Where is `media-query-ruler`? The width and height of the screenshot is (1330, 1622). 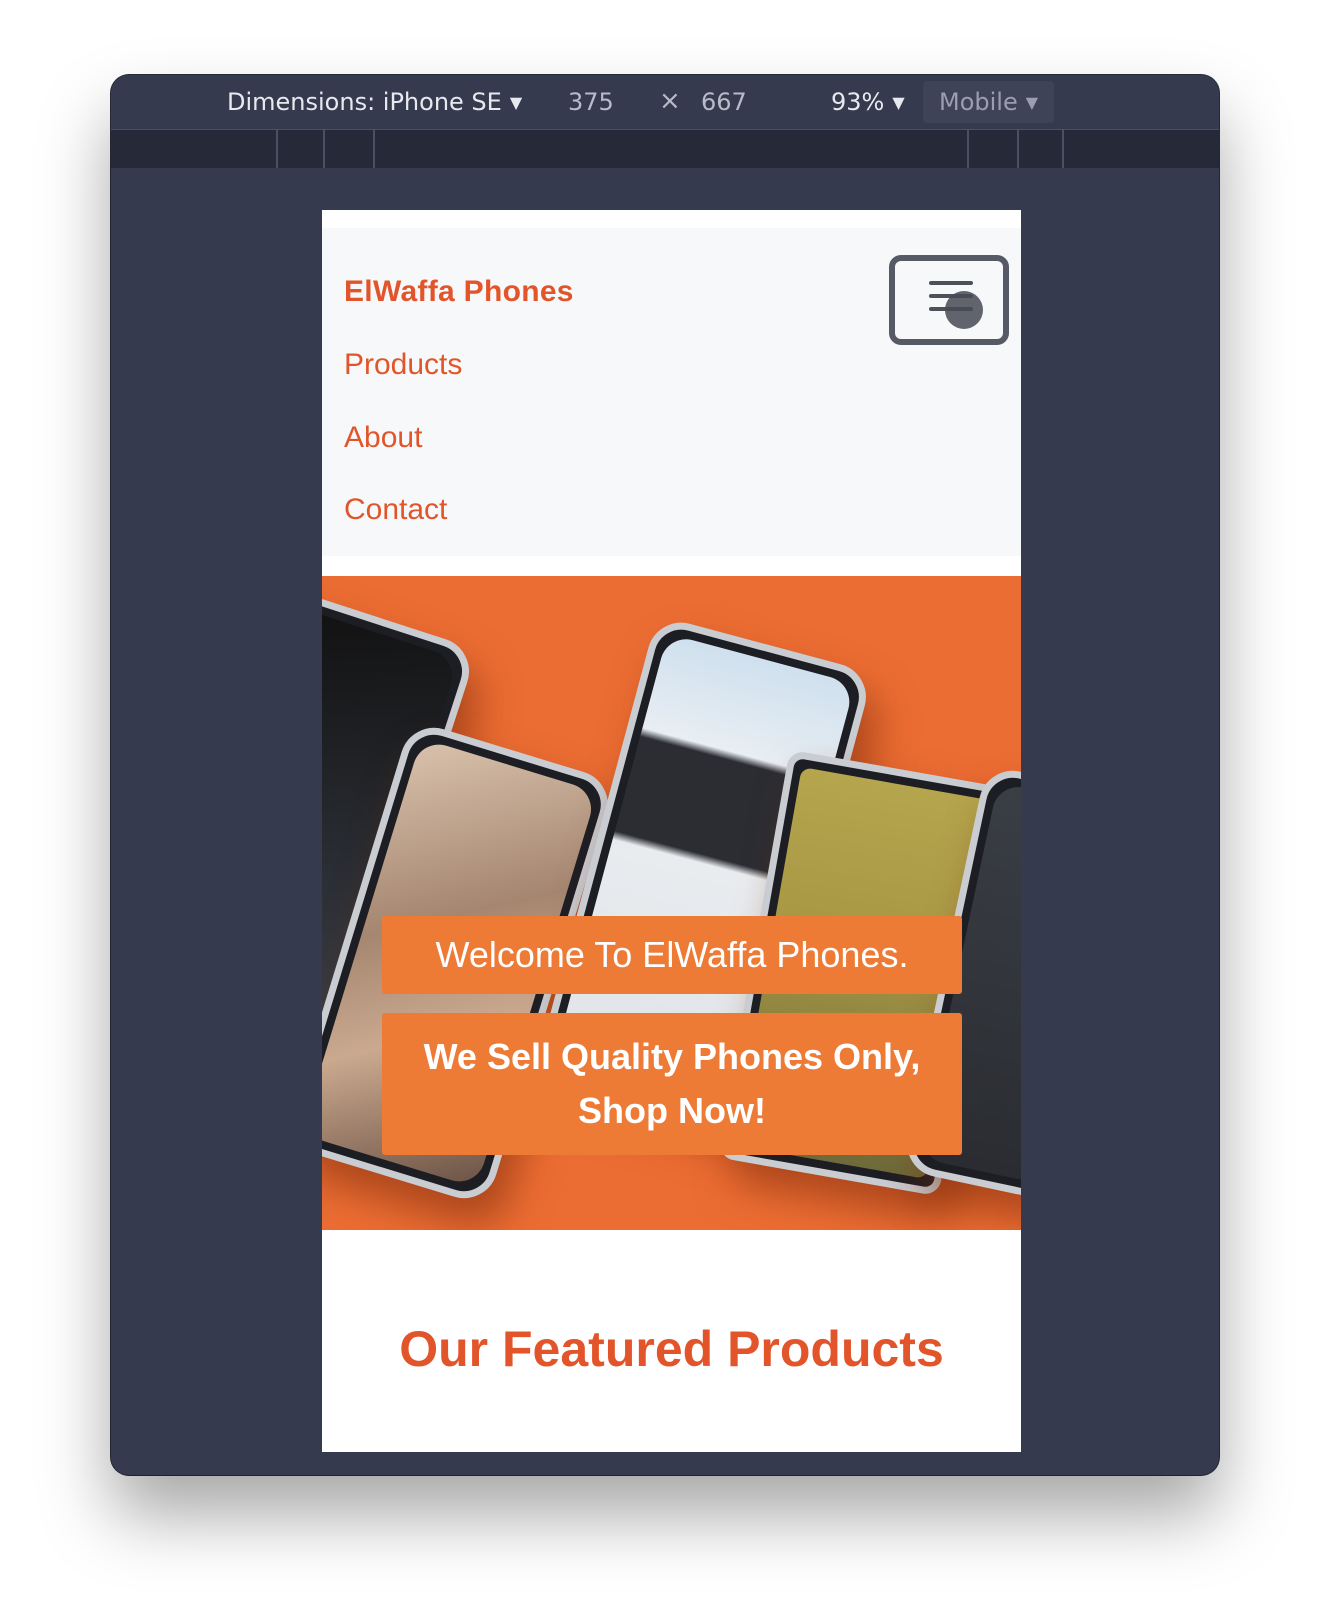
media-query-ruler is located at coordinates (665, 149).